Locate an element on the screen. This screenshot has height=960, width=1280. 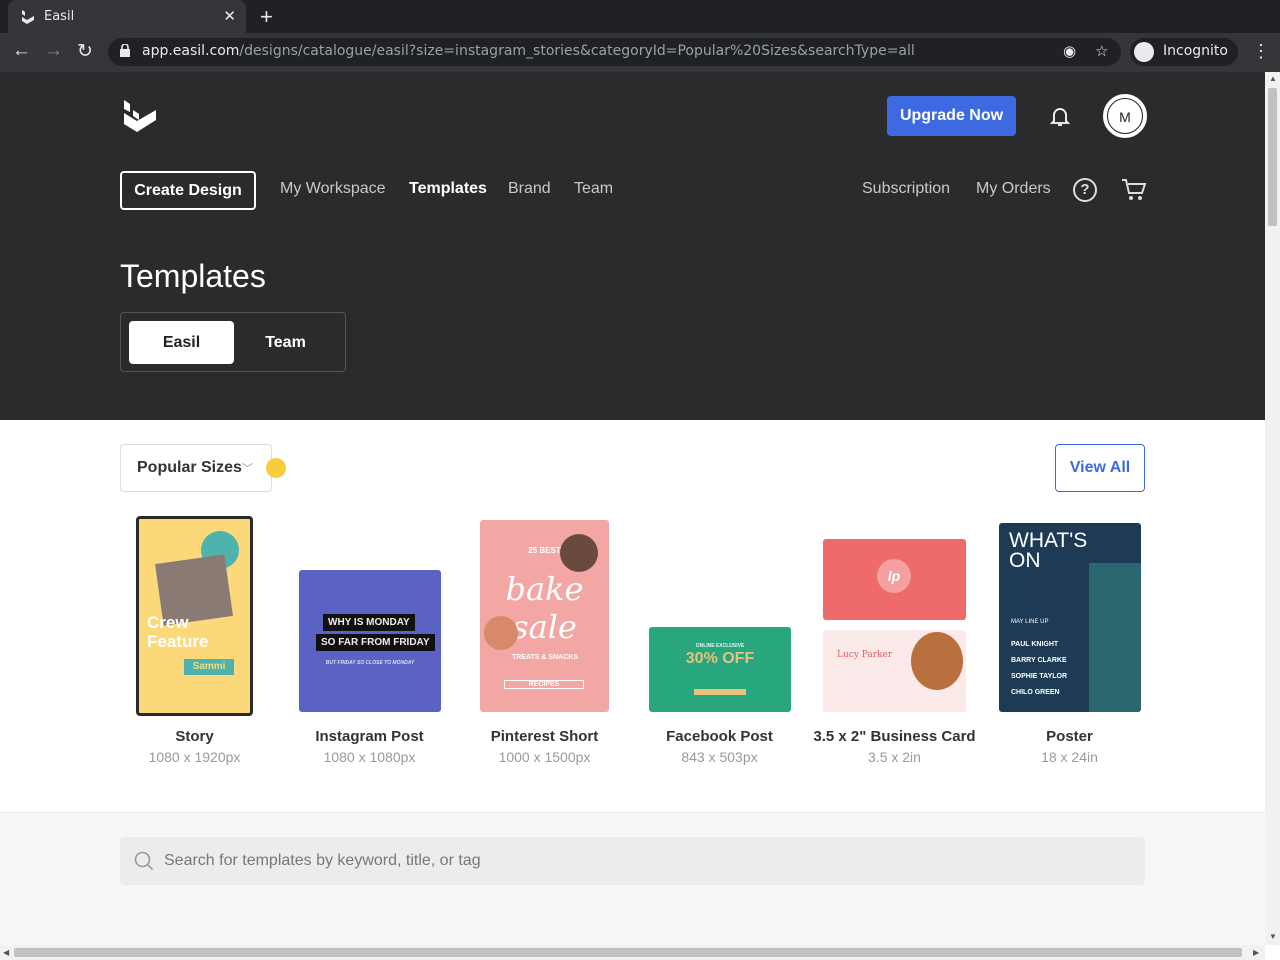
thumb-text: SOPHIE TAYLOR is located at coordinates (1039, 676).